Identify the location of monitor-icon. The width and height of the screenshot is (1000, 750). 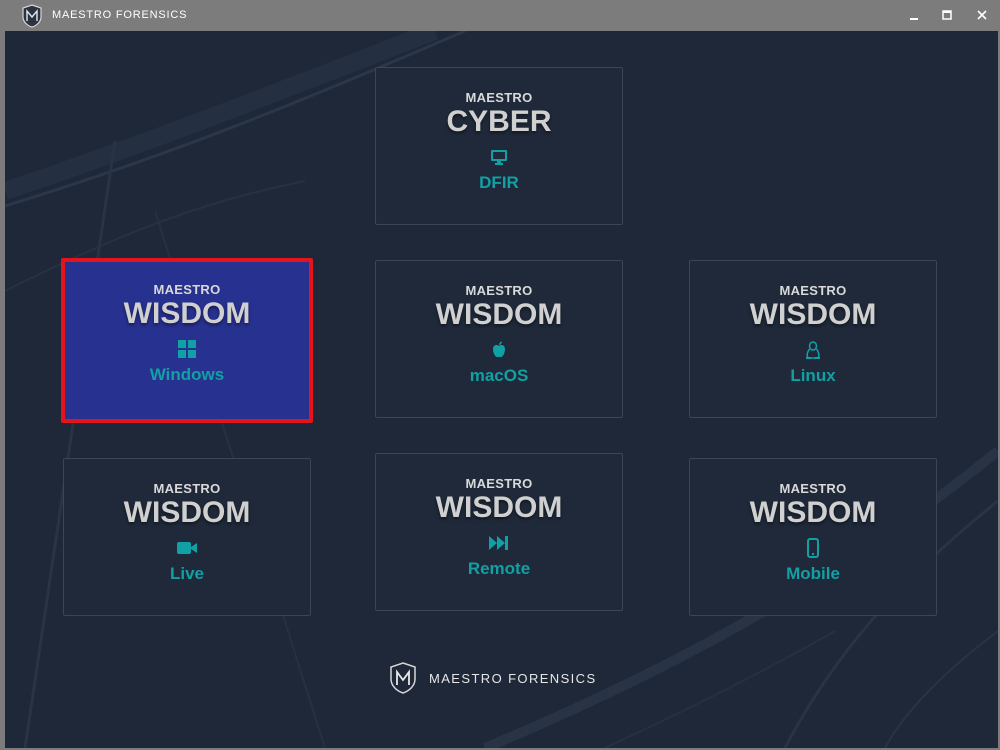
(499, 157).